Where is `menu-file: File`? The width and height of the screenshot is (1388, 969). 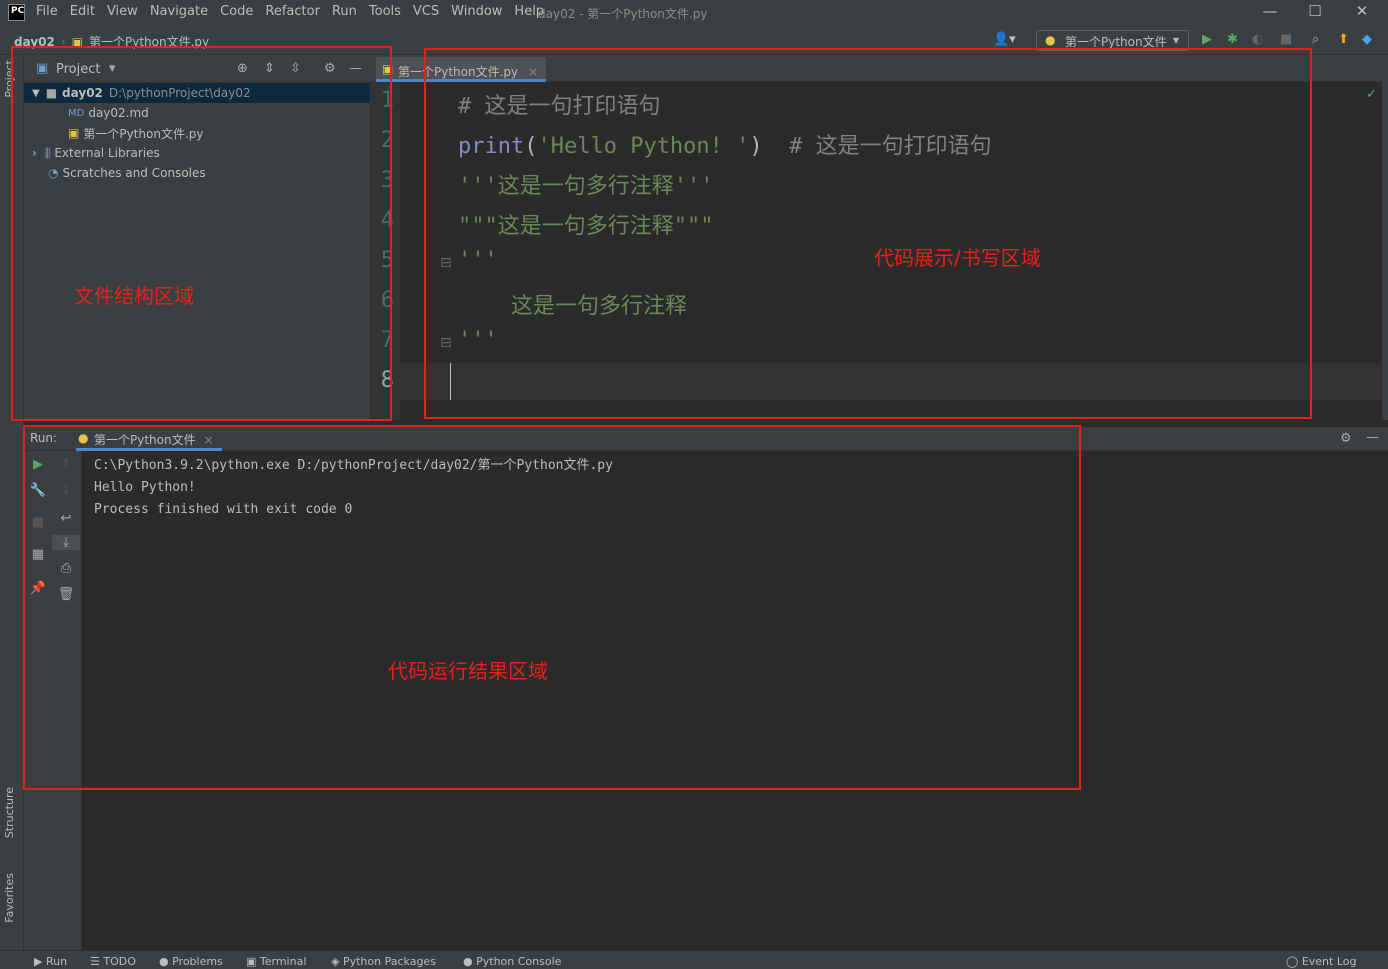 menu-file: File is located at coordinates (47, 11).